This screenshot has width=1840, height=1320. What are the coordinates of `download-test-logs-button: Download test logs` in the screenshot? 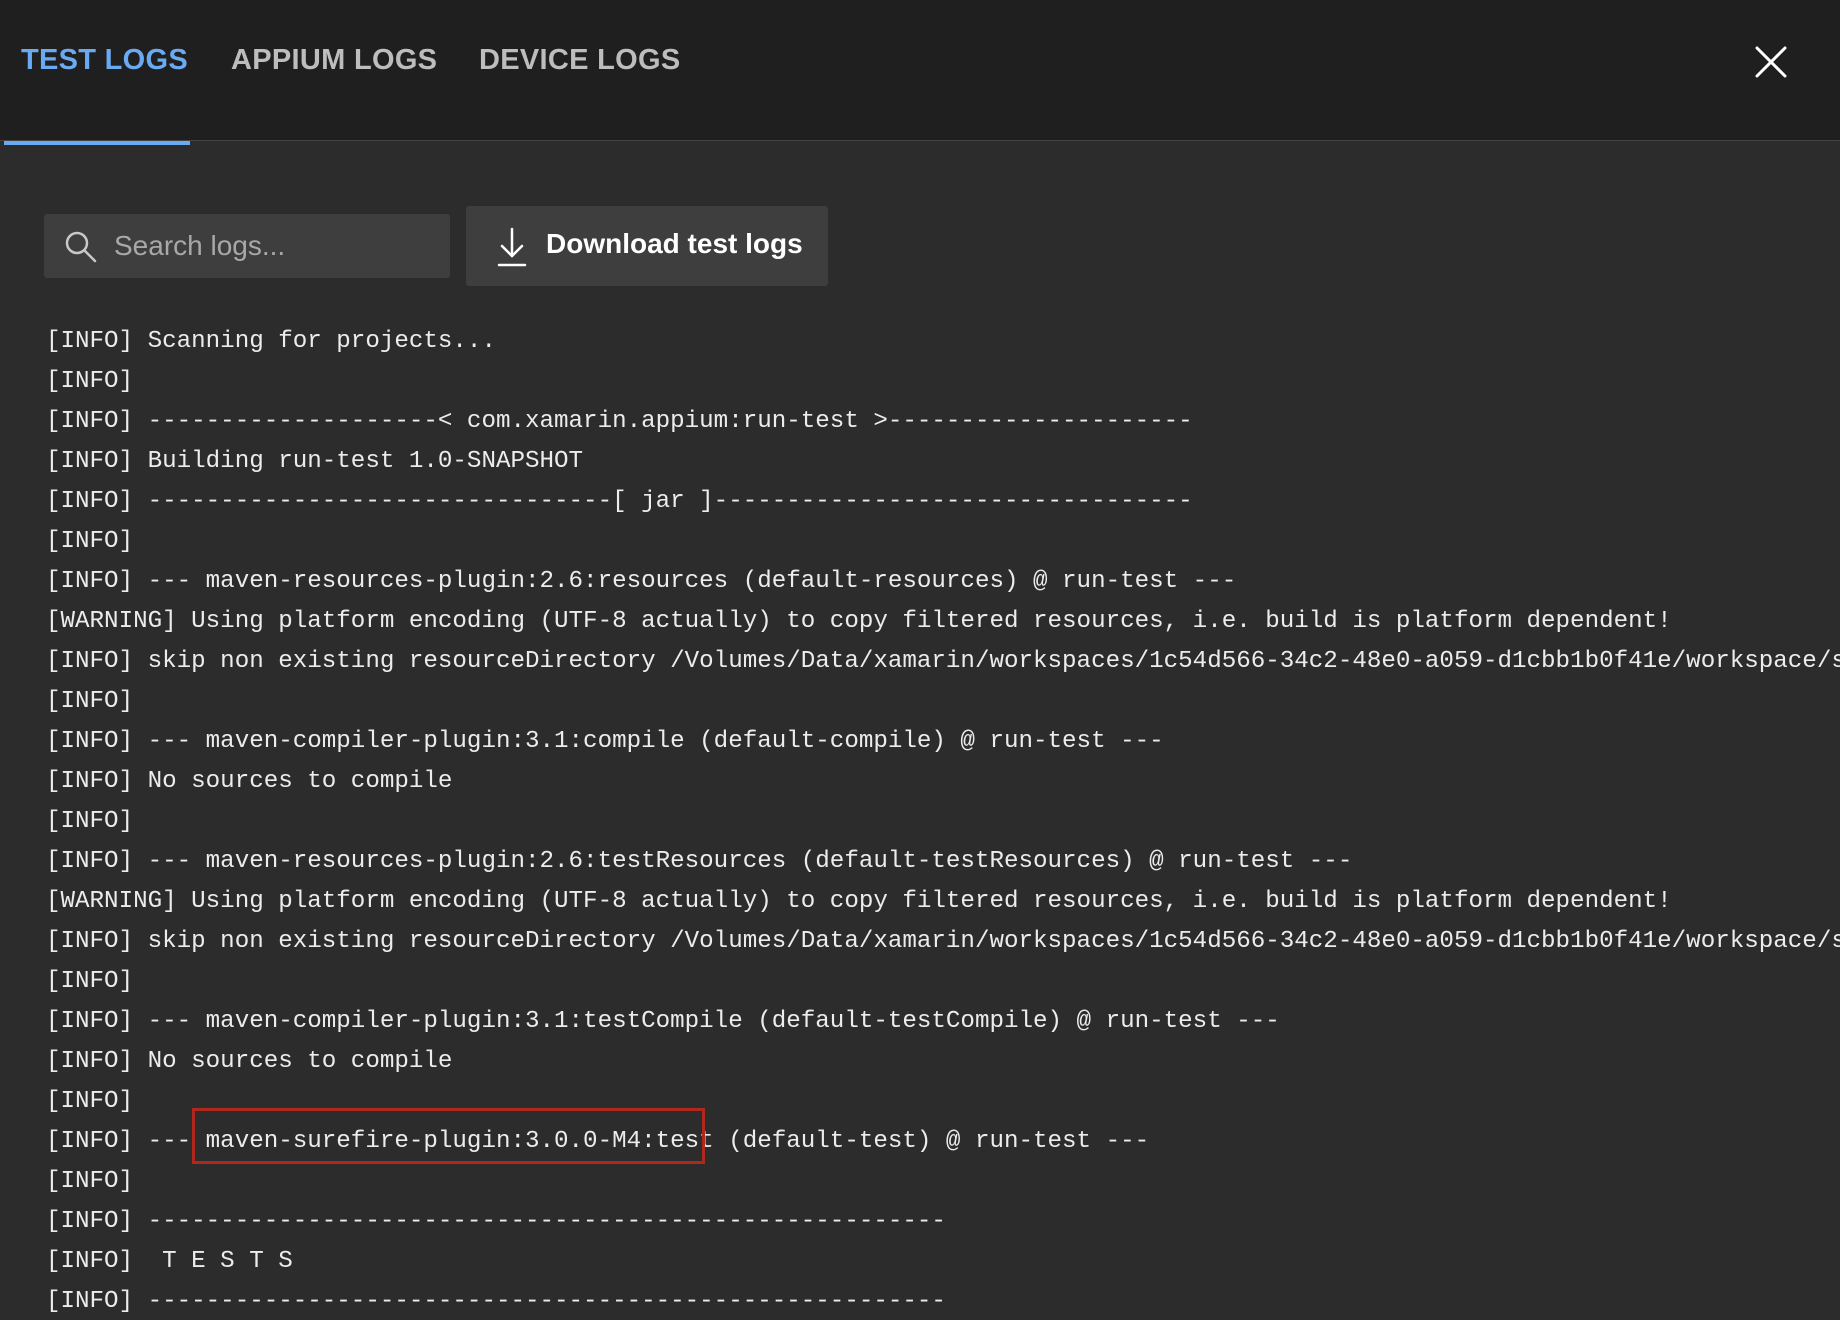 It's located at (647, 246).